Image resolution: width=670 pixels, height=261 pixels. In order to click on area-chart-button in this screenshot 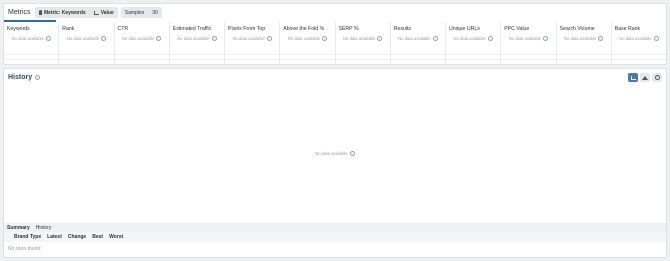, I will do `click(645, 77)`.